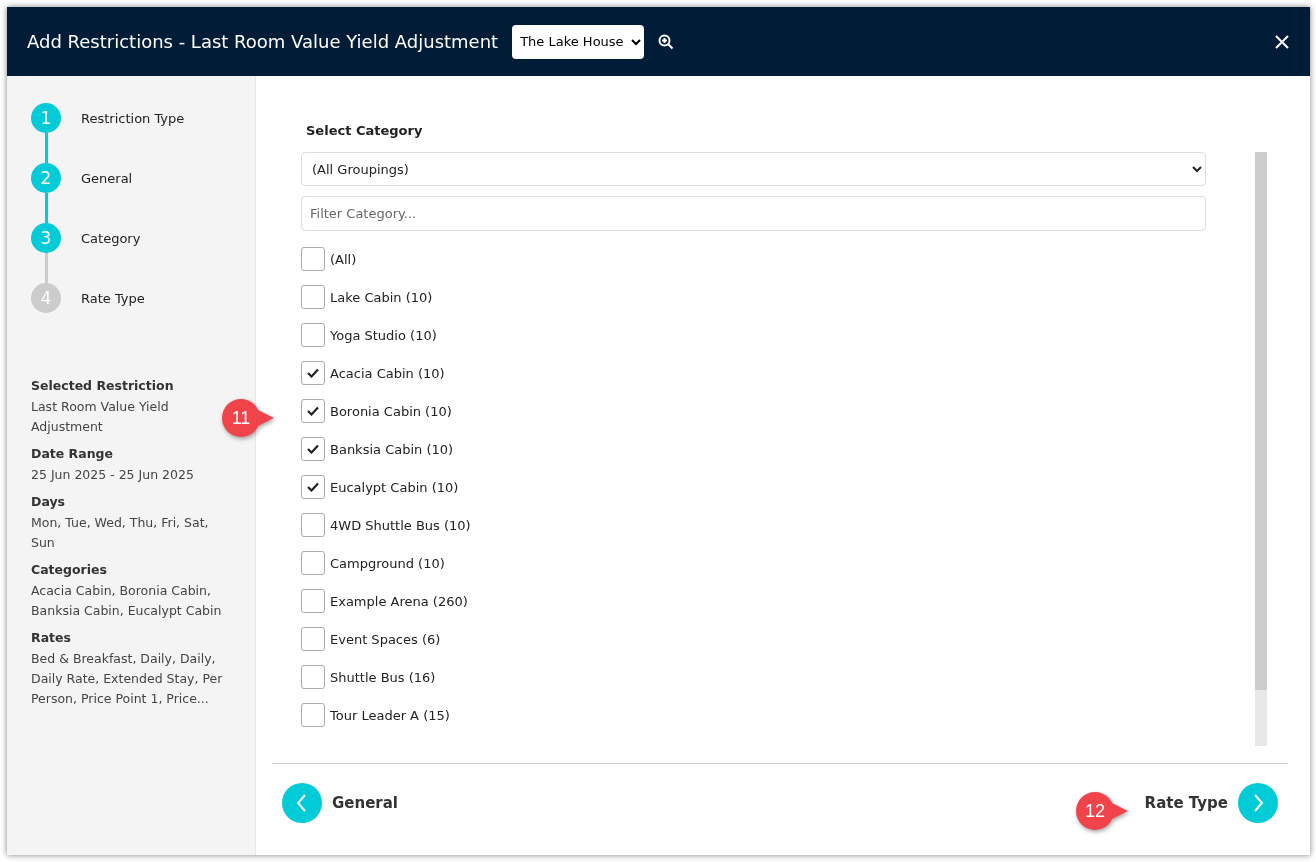 The image size is (1316, 862). I want to click on category-label: Example Arena (260), so click(399, 601).